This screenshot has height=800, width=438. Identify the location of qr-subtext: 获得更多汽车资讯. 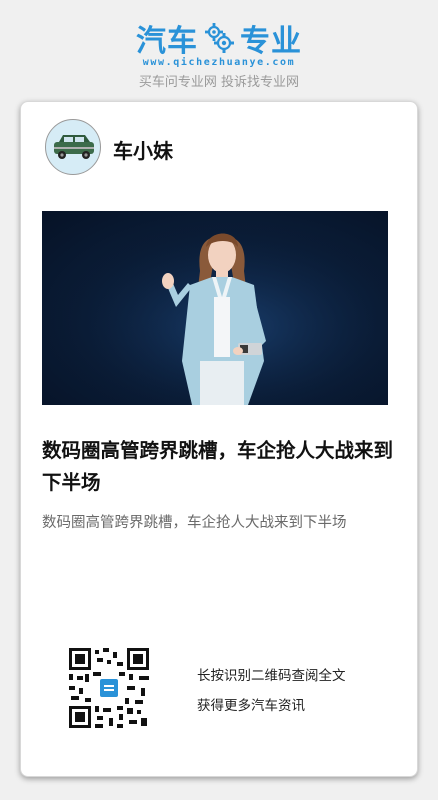
(251, 706).